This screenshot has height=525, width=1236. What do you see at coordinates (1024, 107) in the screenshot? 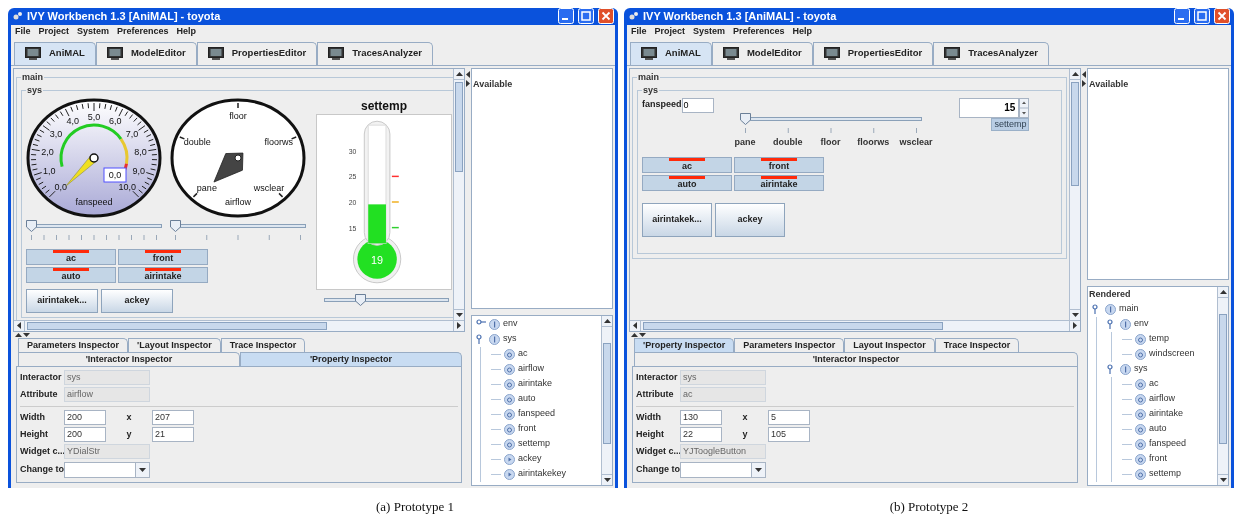
I see `spinner-arrows-icon` at bounding box center [1024, 107].